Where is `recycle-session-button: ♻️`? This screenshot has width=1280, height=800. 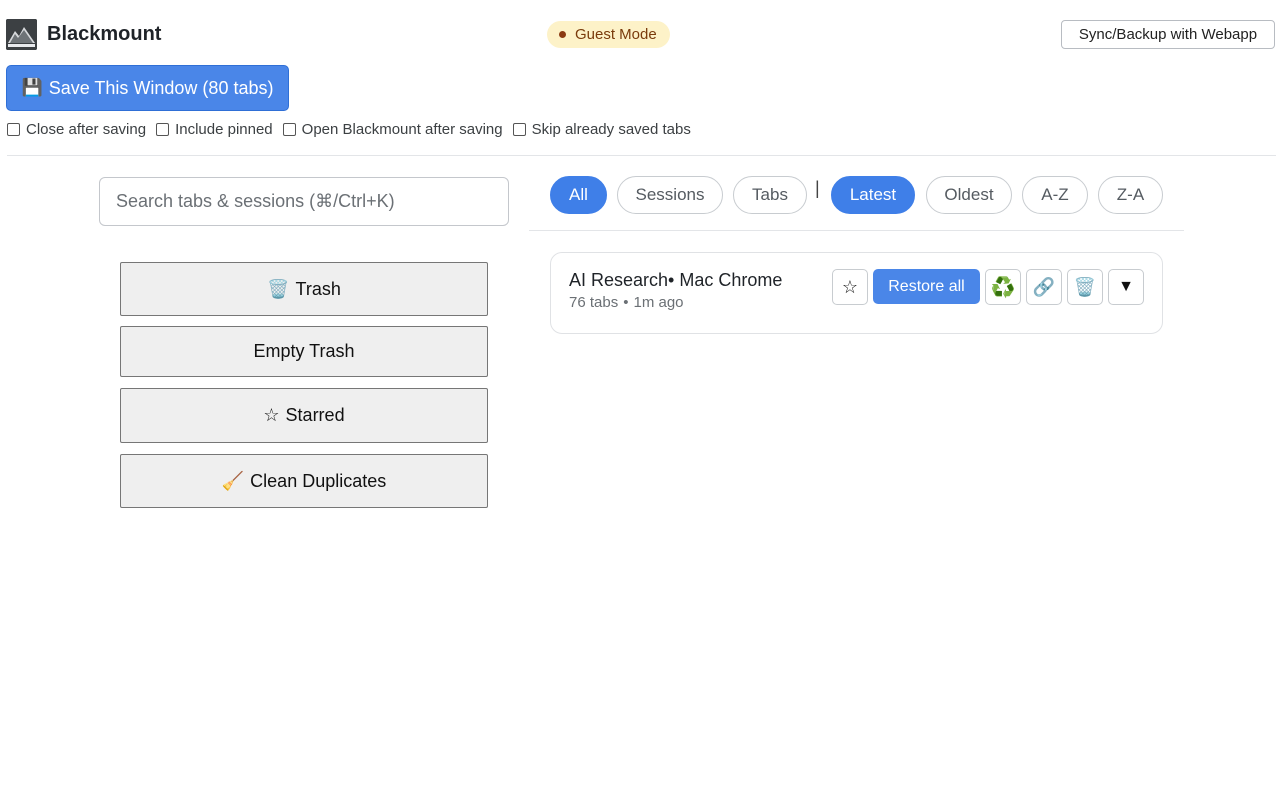 recycle-session-button: ♻️ is located at coordinates (1003, 287).